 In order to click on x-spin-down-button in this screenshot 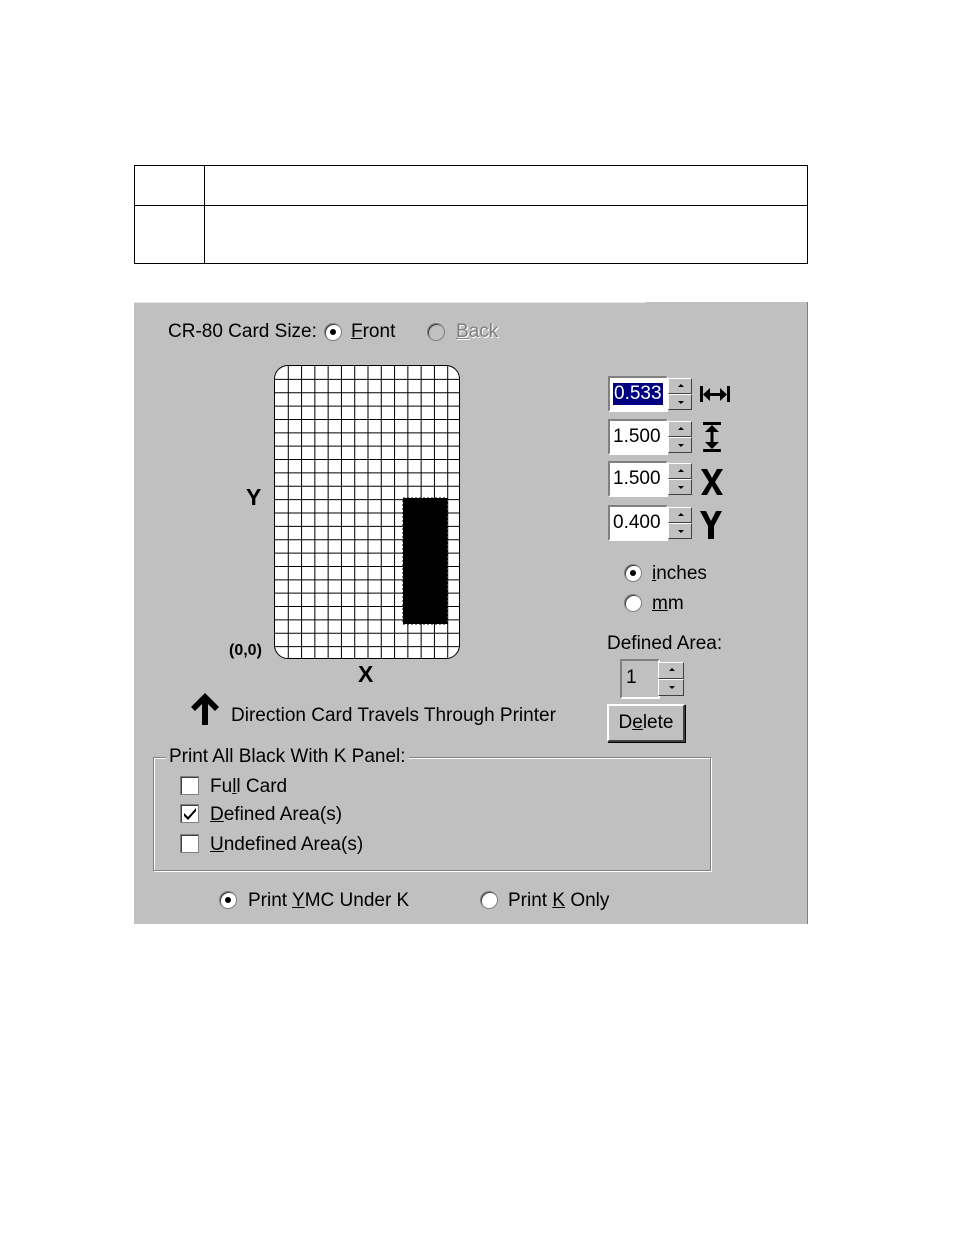, I will do `click(680, 487)`.